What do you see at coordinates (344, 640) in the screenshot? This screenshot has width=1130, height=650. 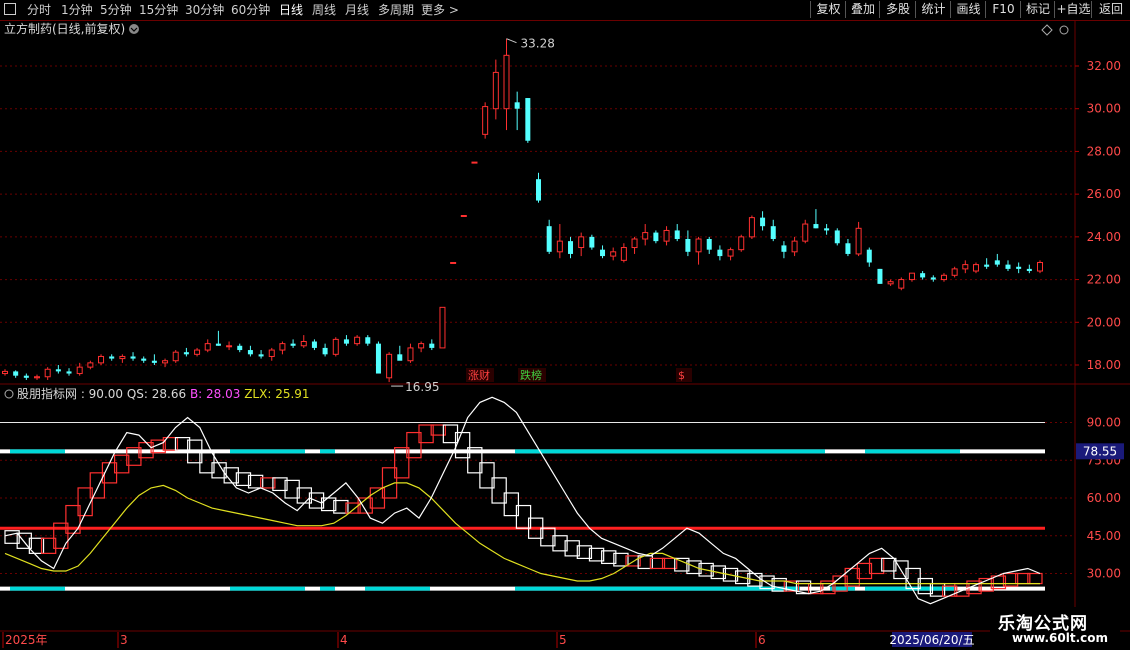 I see `x-axis-label-2: 4` at bounding box center [344, 640].